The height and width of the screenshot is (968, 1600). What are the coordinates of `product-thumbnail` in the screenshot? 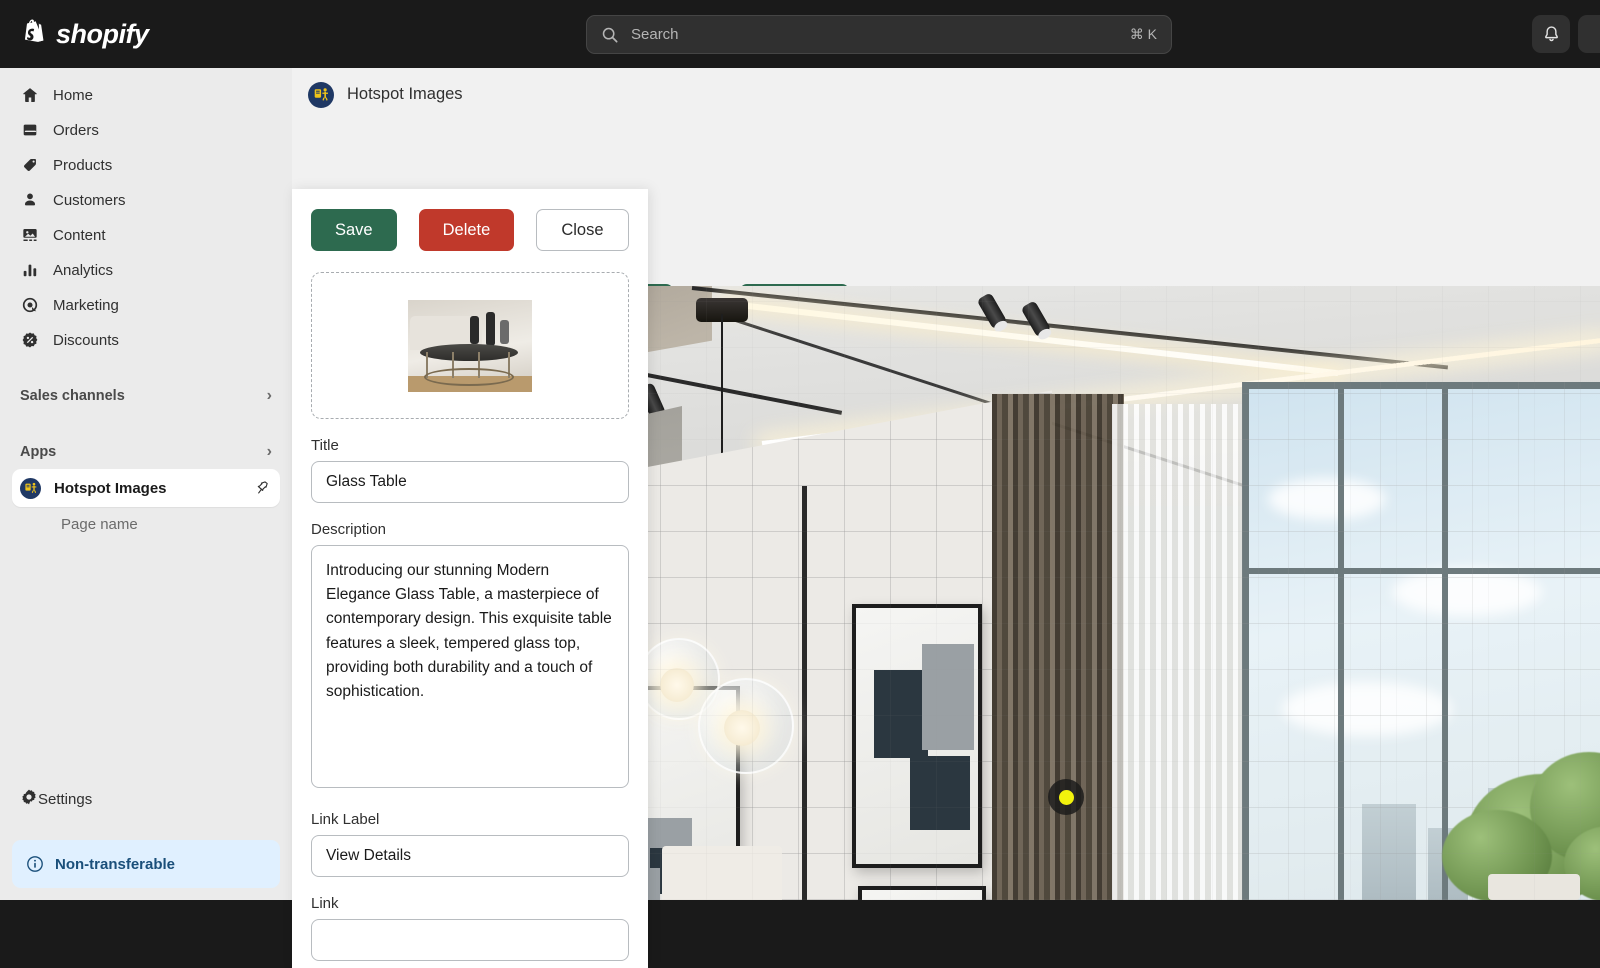 It's located at (470, 345).